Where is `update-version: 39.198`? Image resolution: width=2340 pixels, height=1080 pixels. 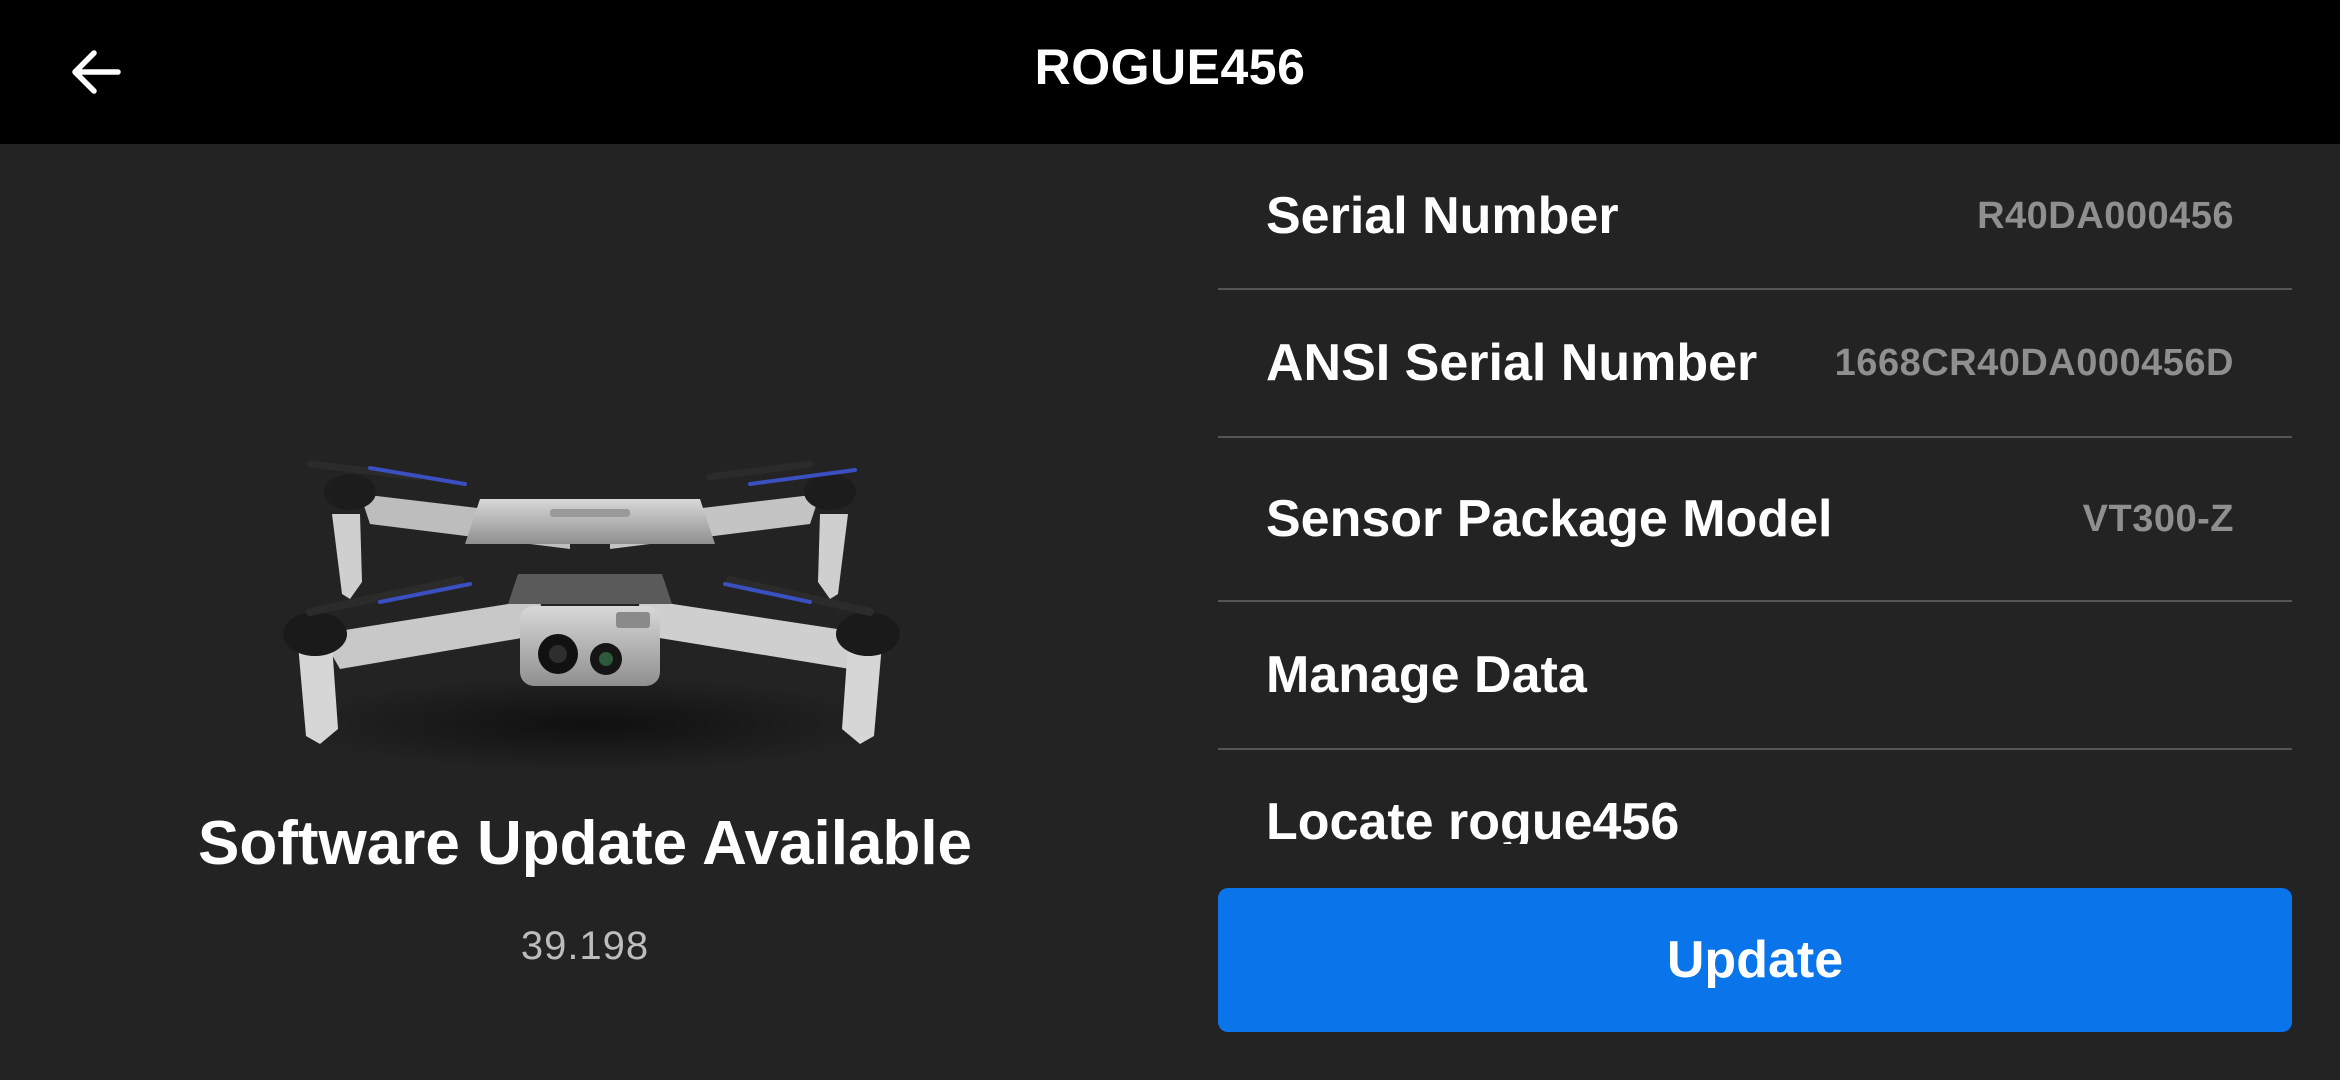 update-version: 39.198 is located at coordinates (585, 946).